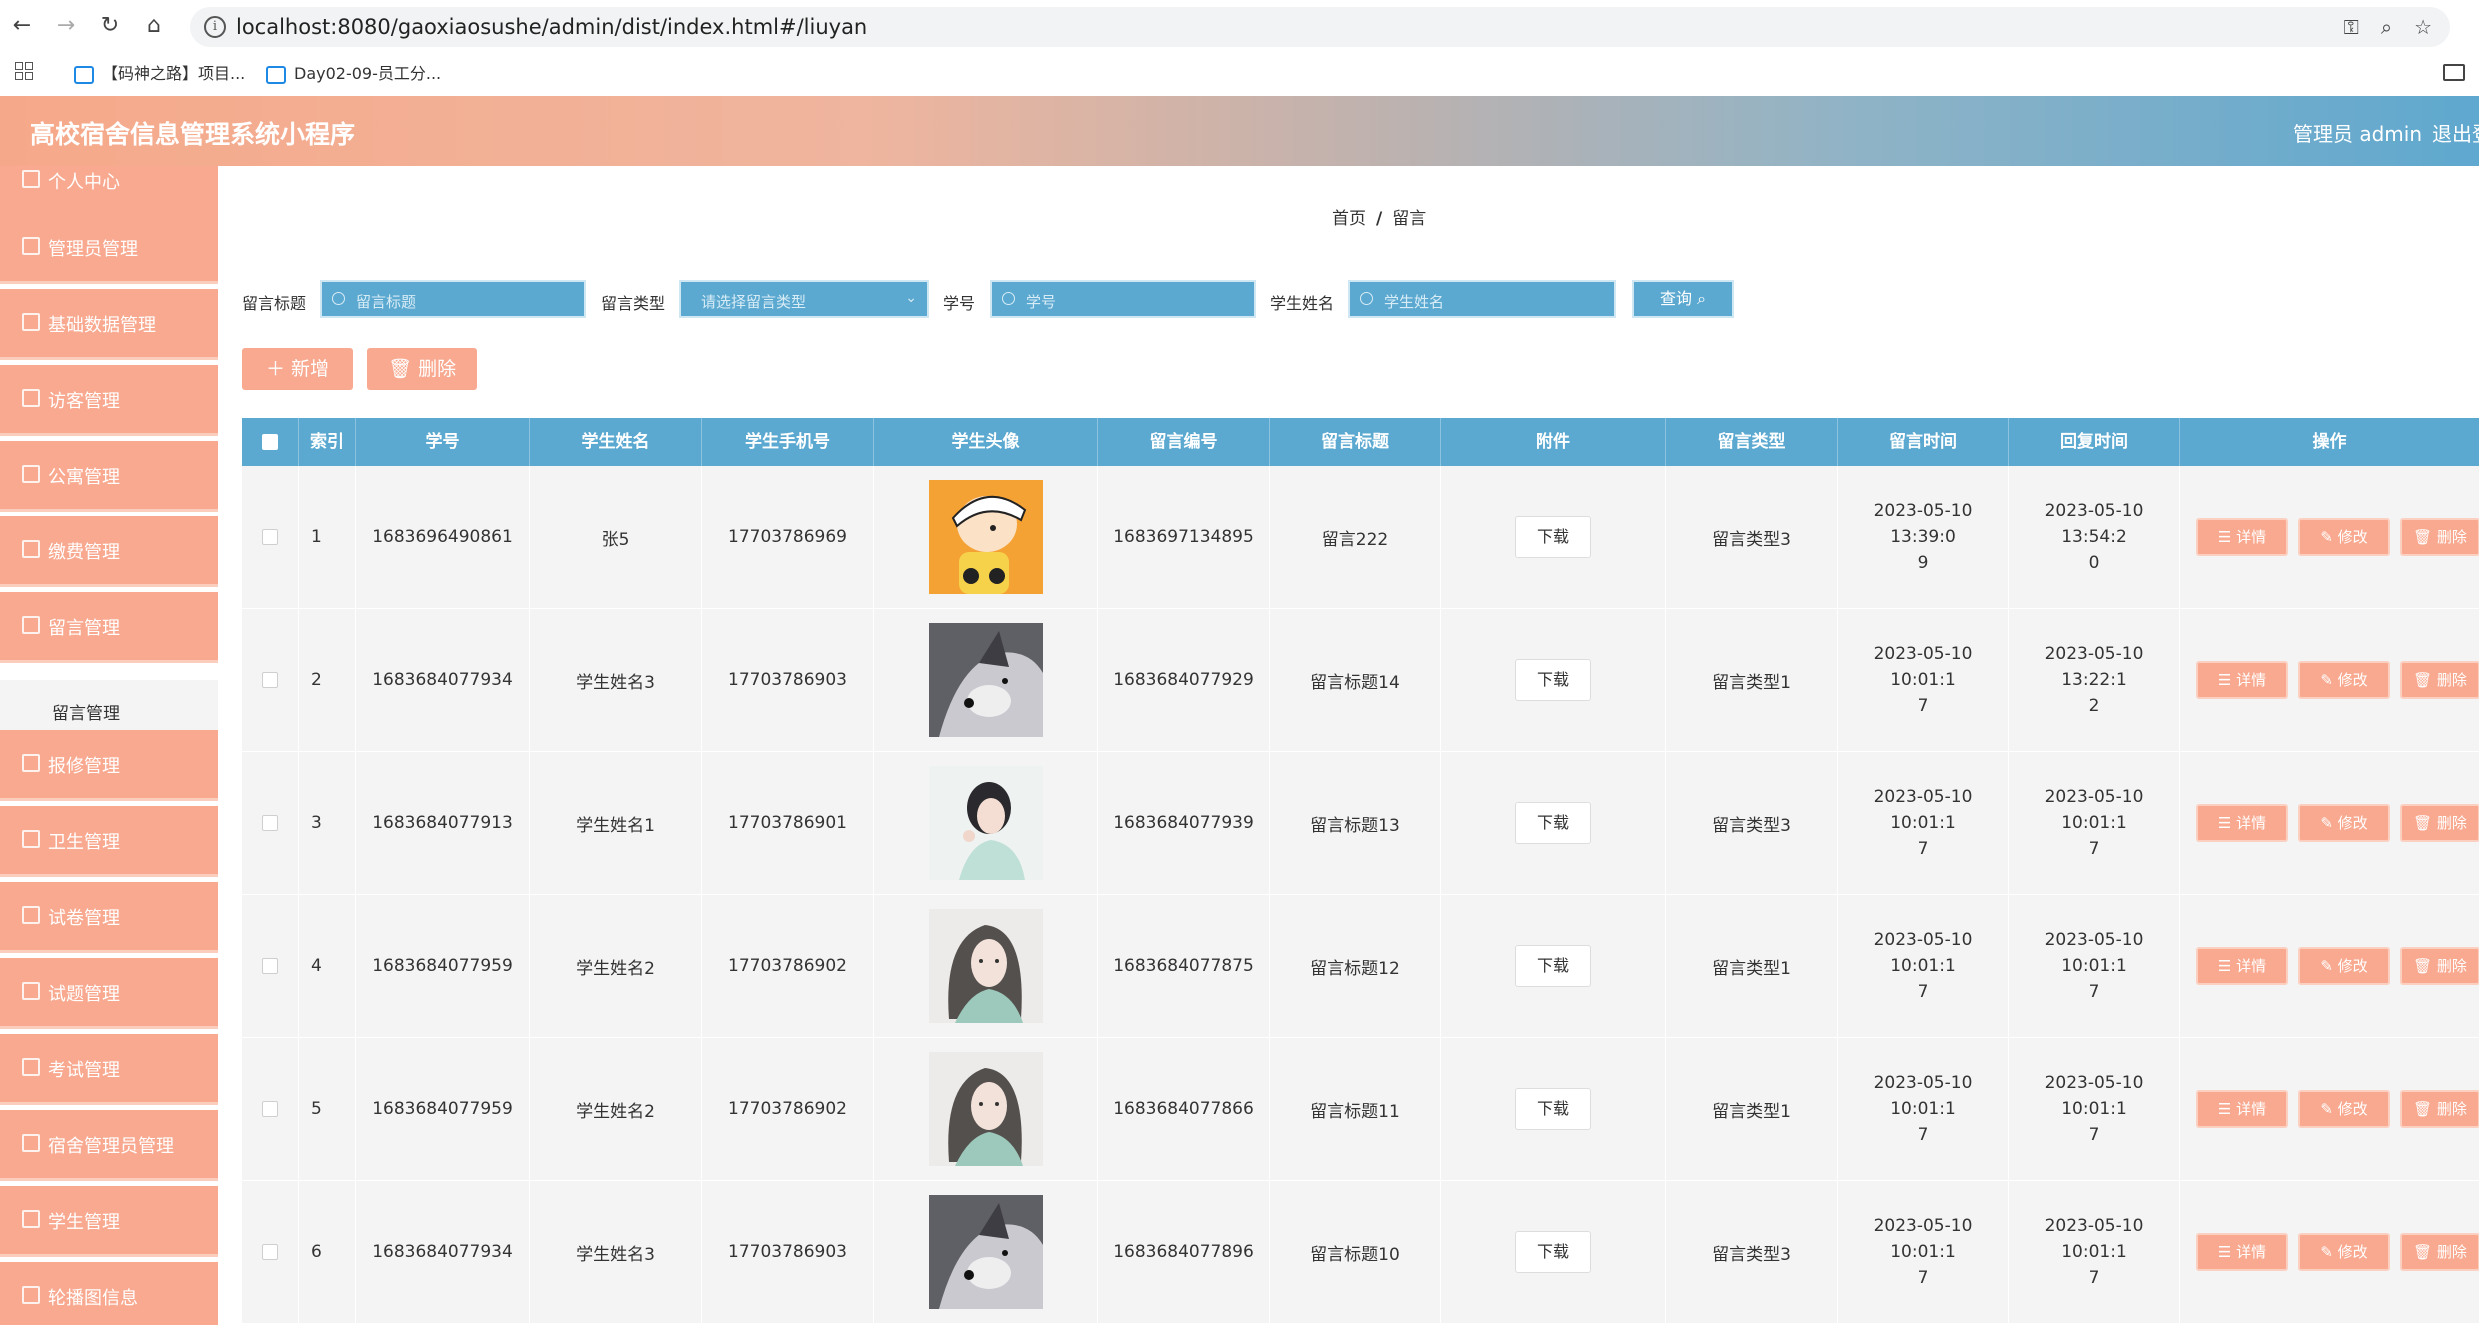 This screenshot has height=1325, width=2479. What do you see at coordinates (110, 26) in the screenshot?
I see `reload-icon: ↻` at bounding box center [110, 26].